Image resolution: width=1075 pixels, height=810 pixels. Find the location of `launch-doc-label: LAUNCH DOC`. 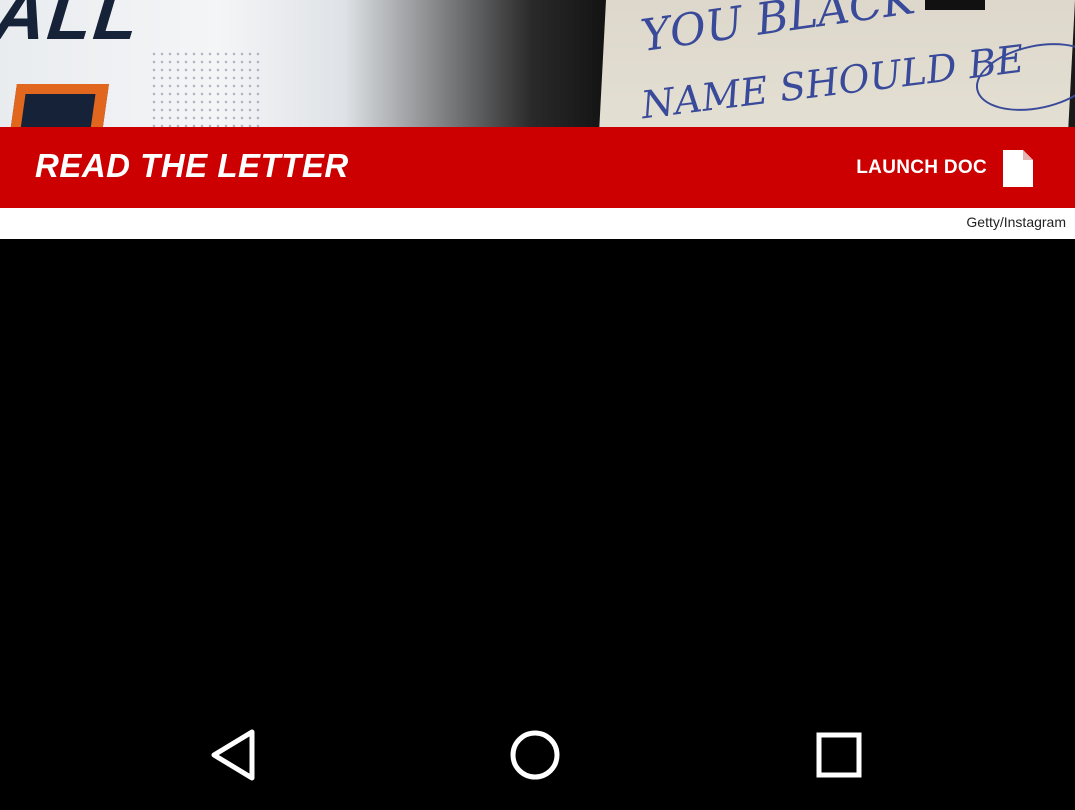

launch-doc-label: LAUNCH DOC is located at coordinates (921, 167).